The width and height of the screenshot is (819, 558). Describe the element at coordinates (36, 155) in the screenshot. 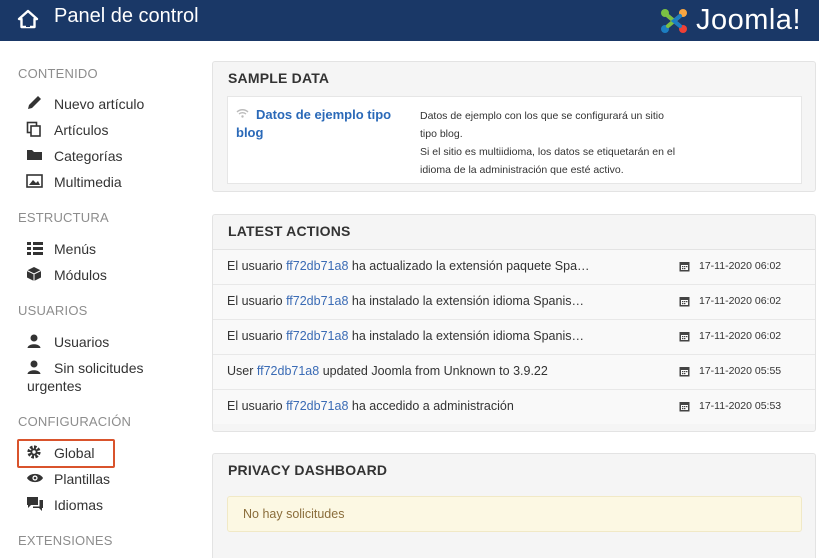

I see `folder-icon` at that location.